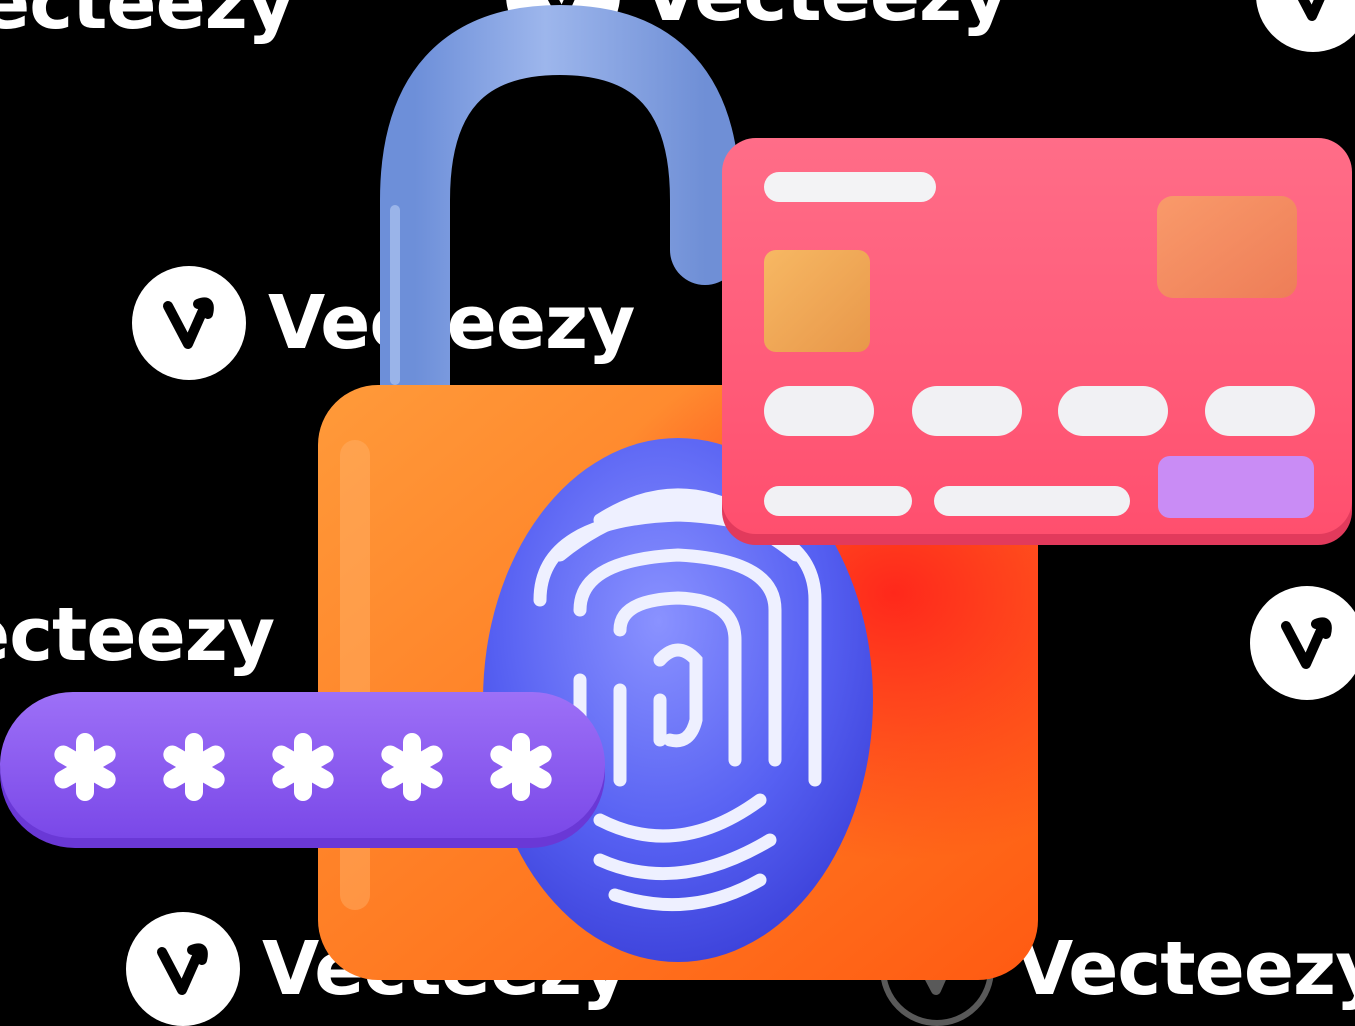  I want to click on padlock-shackle, so click(560, 214).